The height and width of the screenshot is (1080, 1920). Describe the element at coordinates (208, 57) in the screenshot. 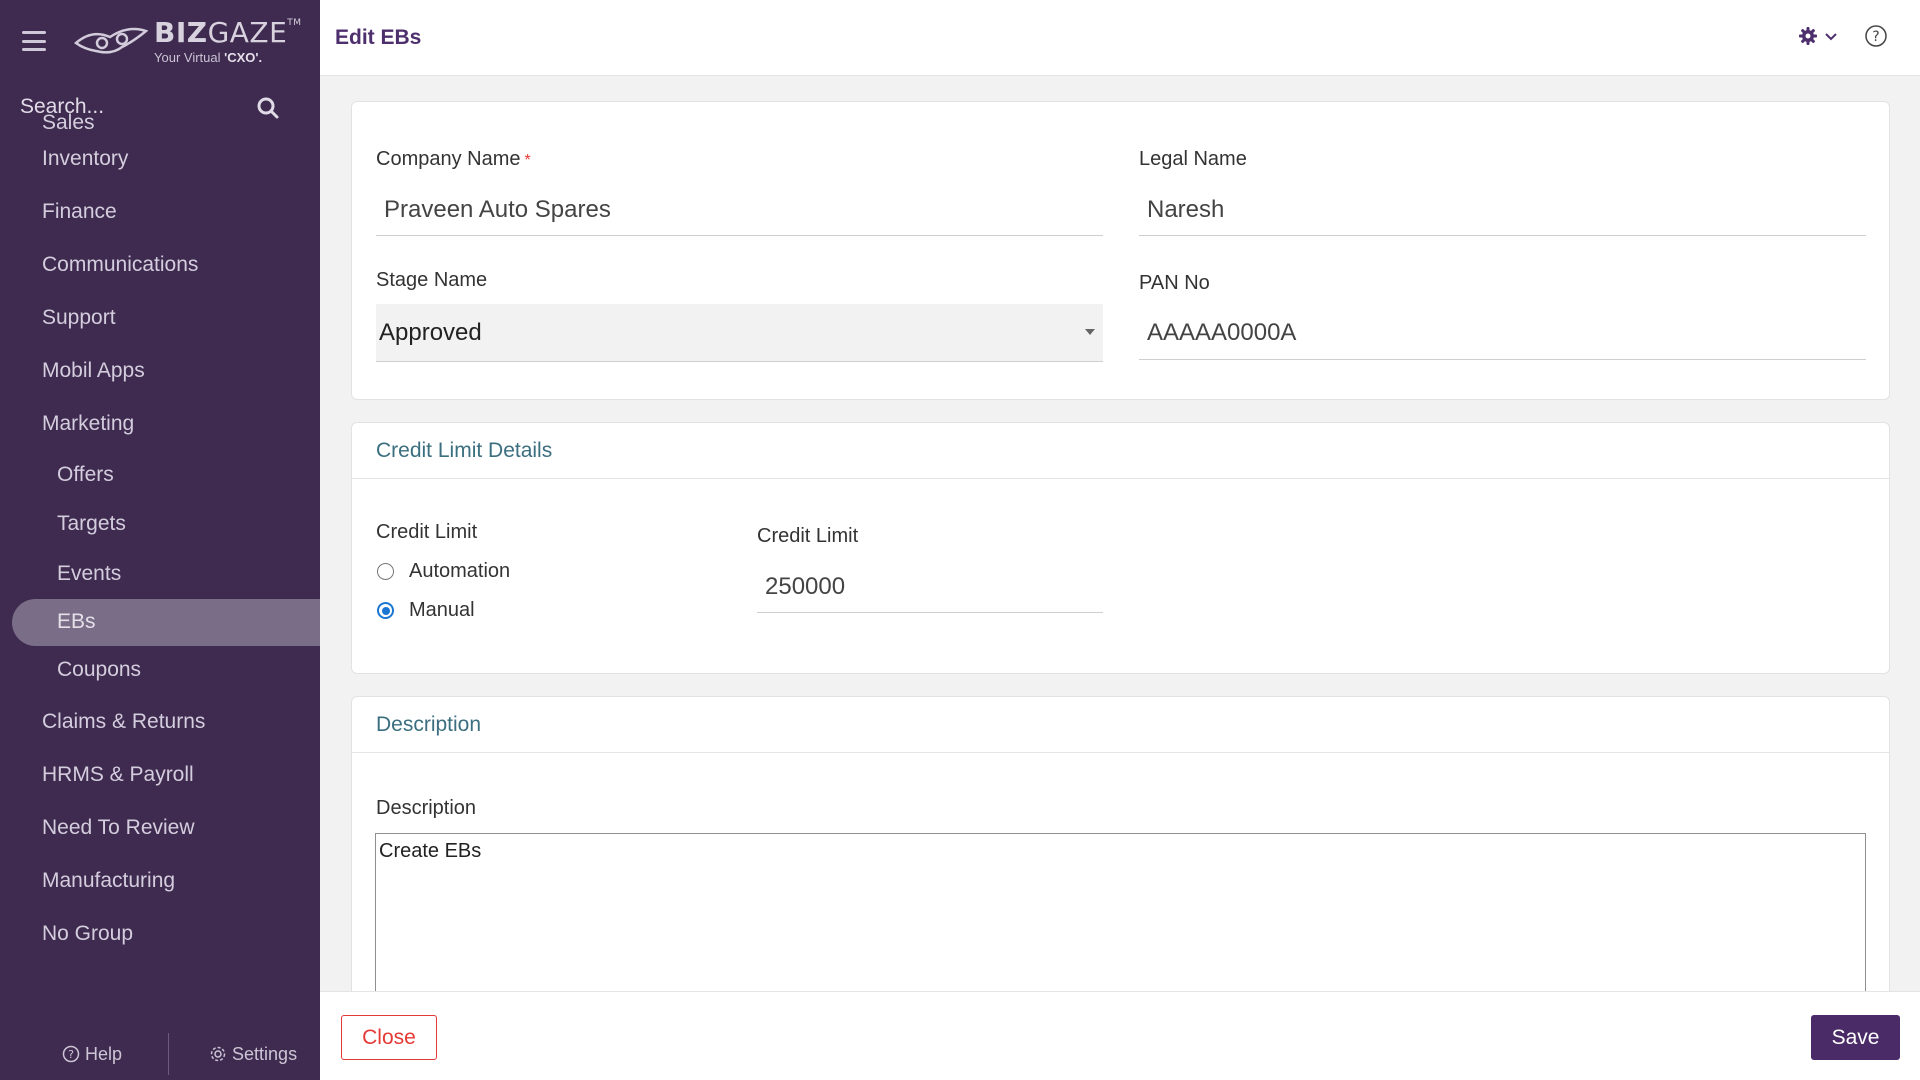

I see `logo-tagline: Your Virtual 'CXO'.` at that location.